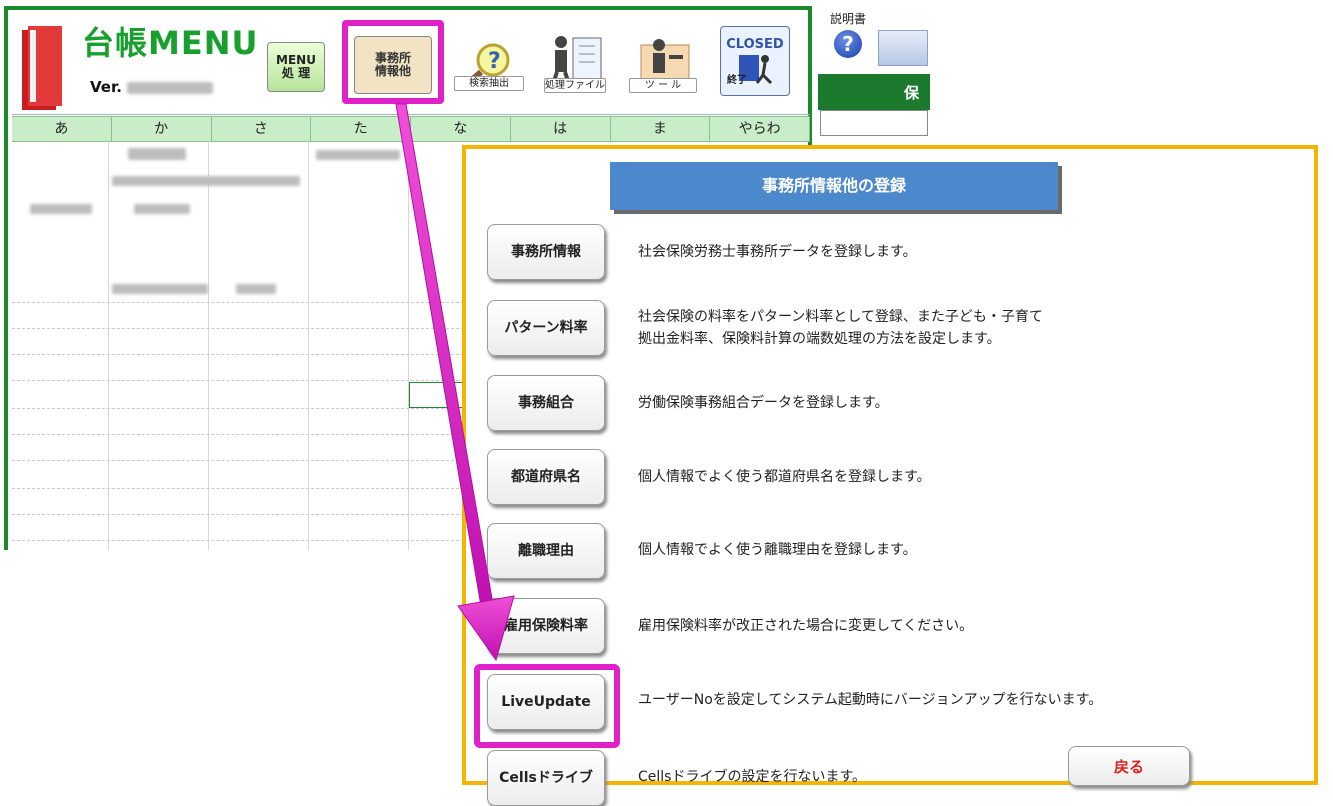  Describe the element at coordinates (461, 129) in the screenshot. I see `kana-tab-na: な` at that location.